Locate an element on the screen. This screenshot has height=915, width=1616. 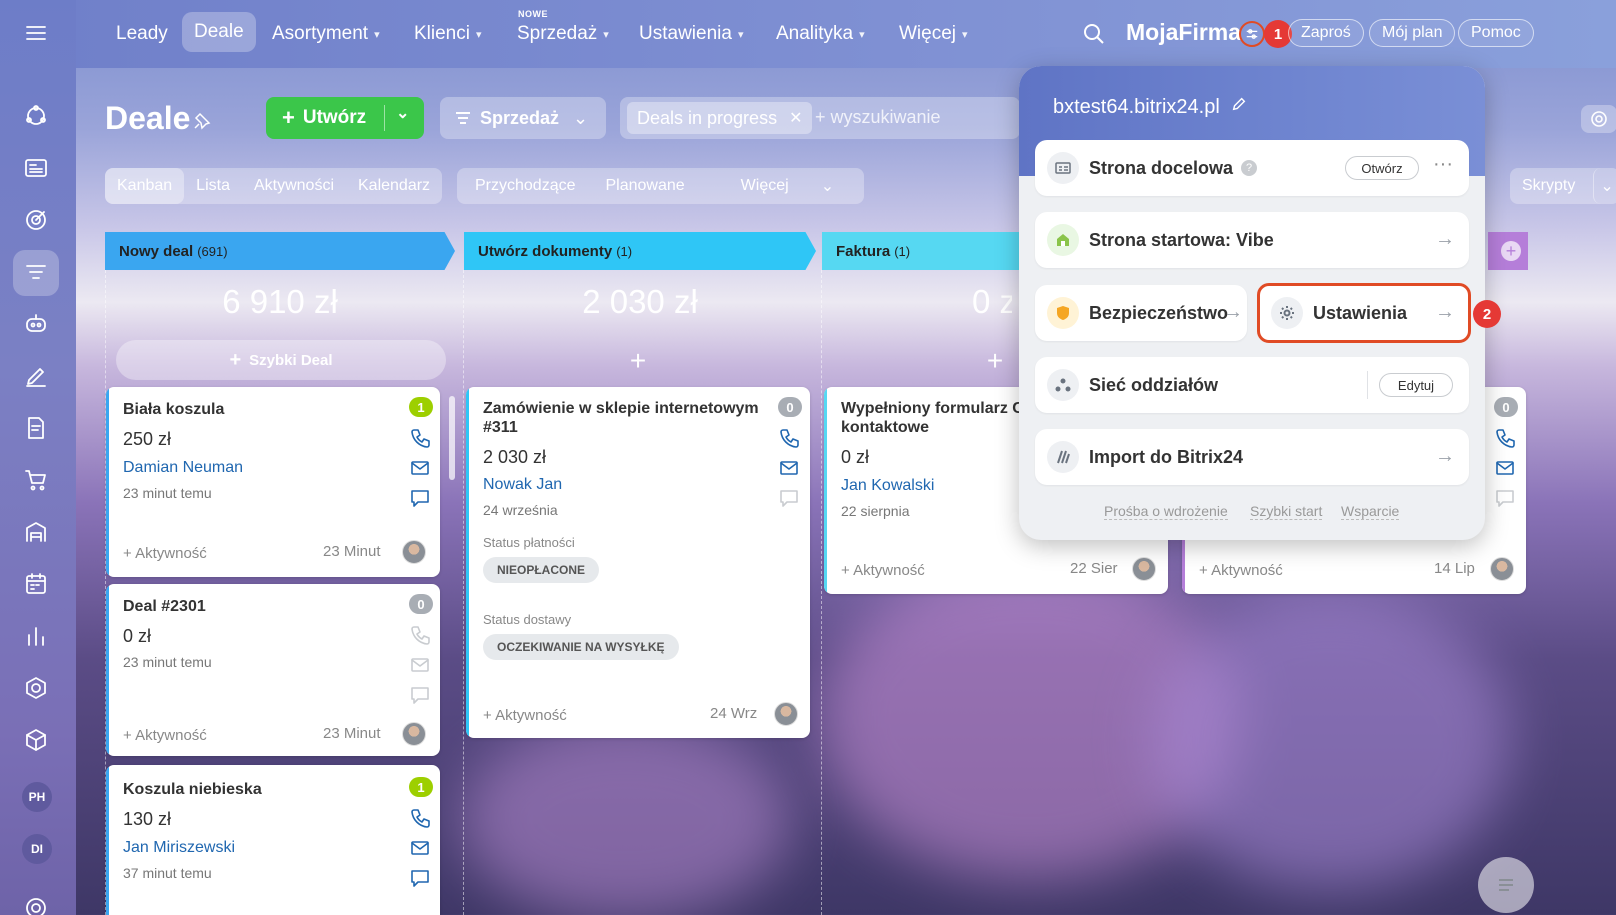
invite-button: Zaproś is located at coordinates (1326, 33).